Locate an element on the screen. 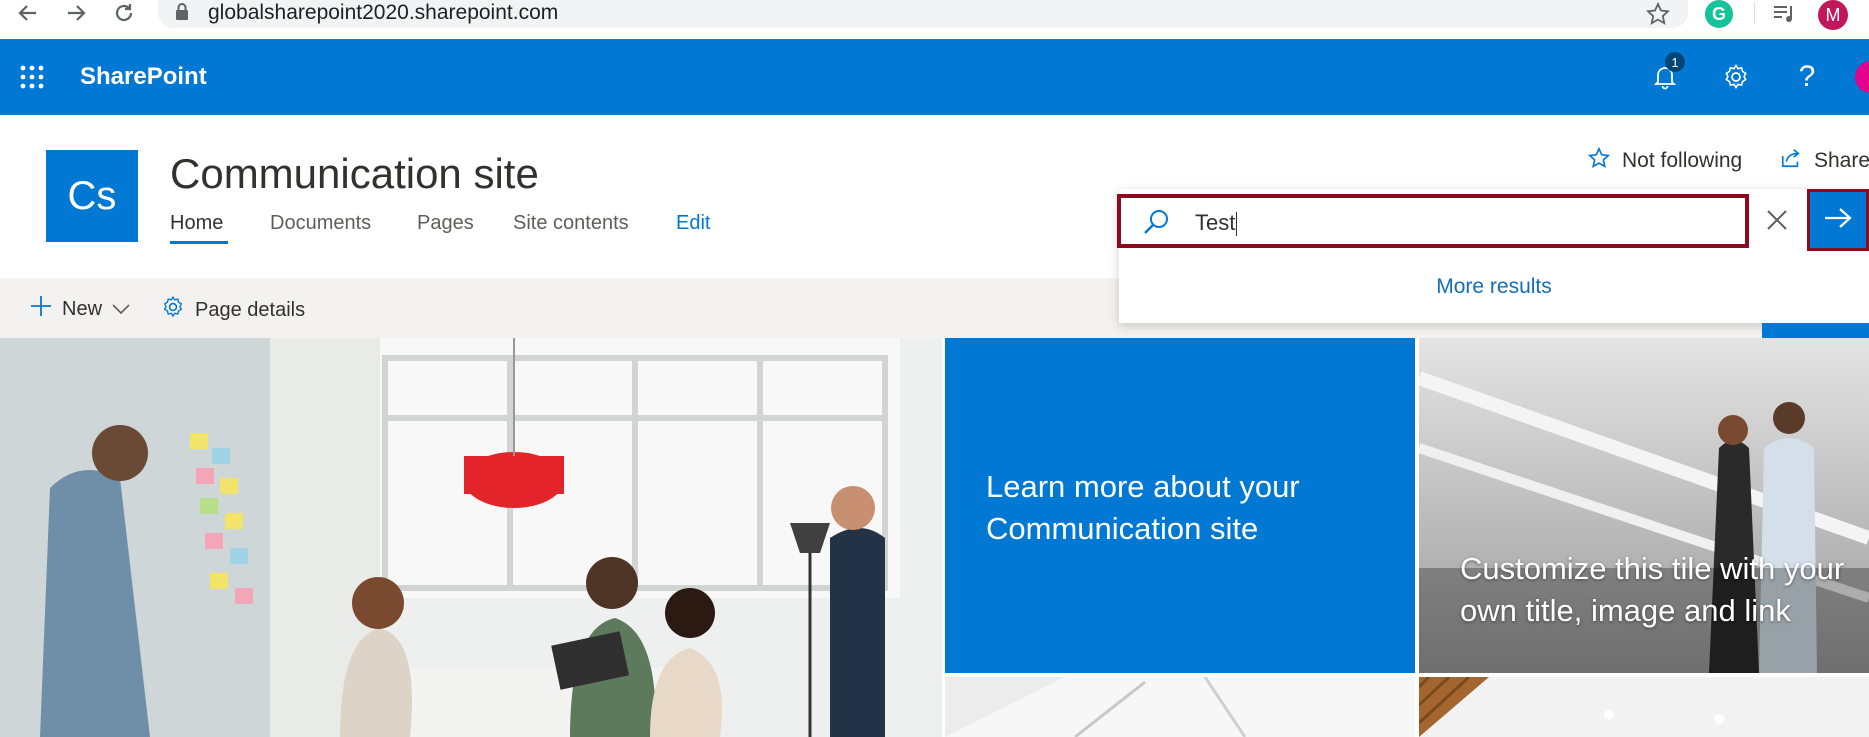  nav-home: Home is located at coordinates (196, 223).